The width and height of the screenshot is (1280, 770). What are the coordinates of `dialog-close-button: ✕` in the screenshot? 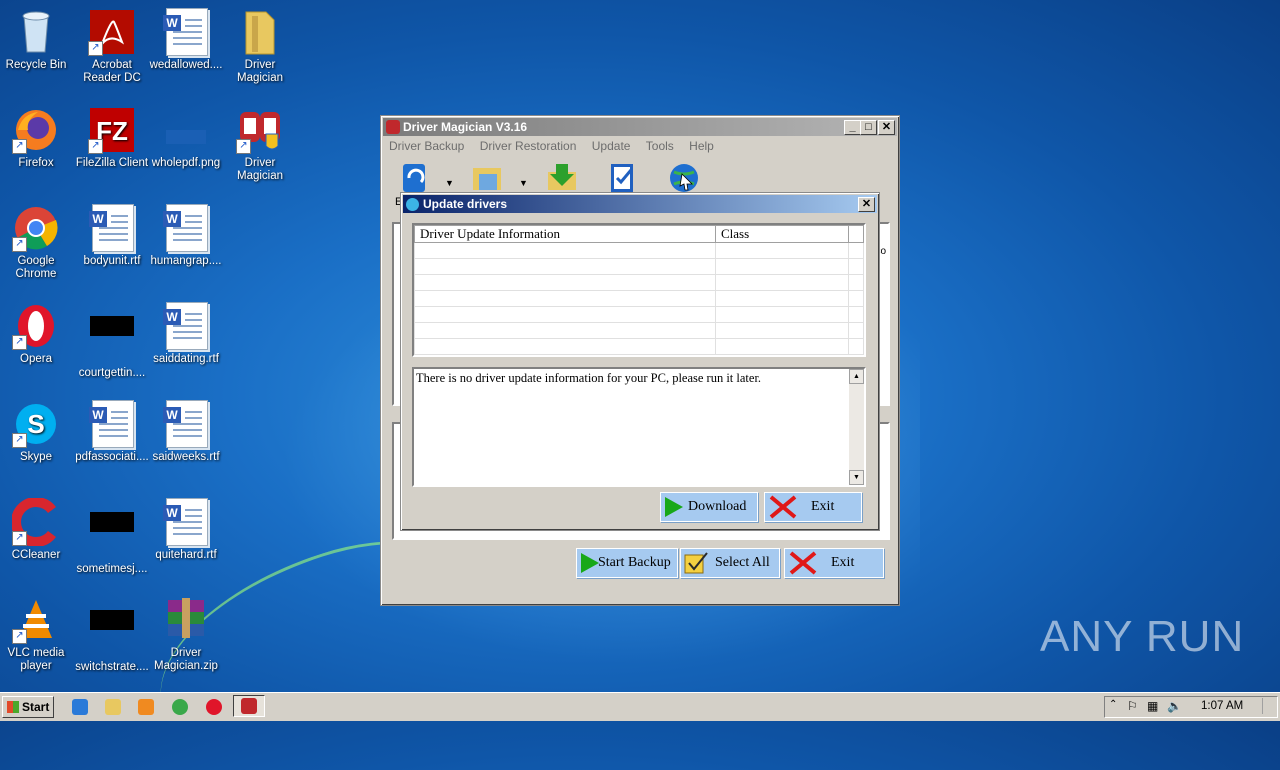 It's located at (866, 204).